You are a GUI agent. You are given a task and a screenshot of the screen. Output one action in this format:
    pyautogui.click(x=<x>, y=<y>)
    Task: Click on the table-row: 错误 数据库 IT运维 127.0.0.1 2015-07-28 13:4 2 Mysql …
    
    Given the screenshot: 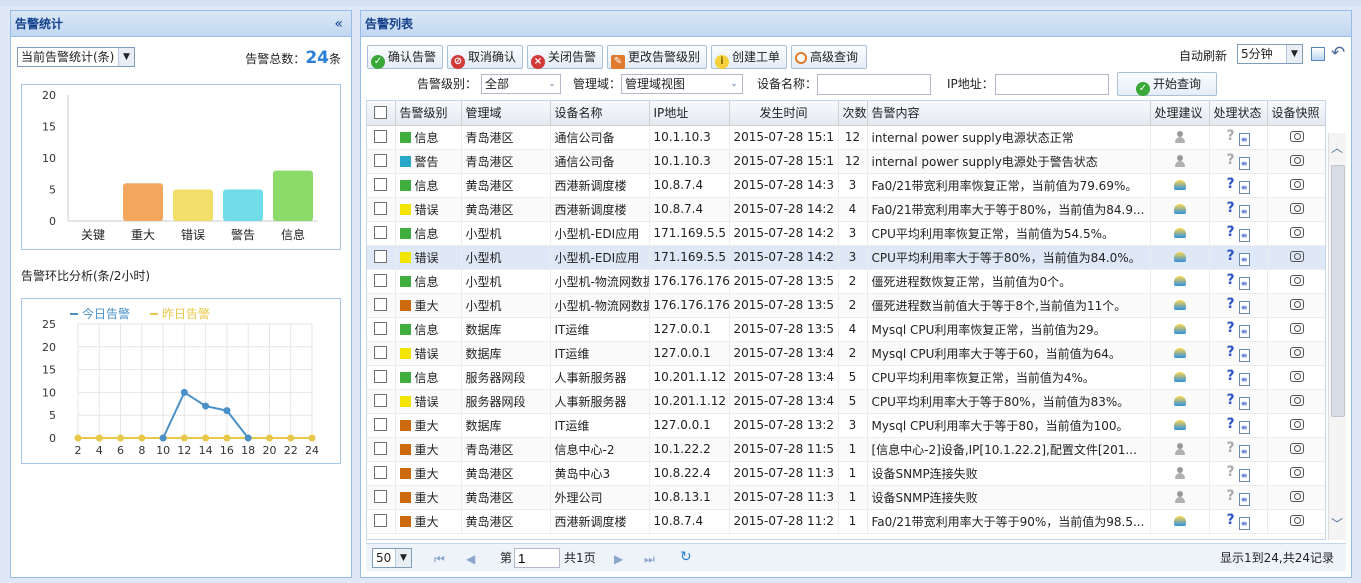 What is the action you would take?
    pyautogui.click(x=846, y=353)
    